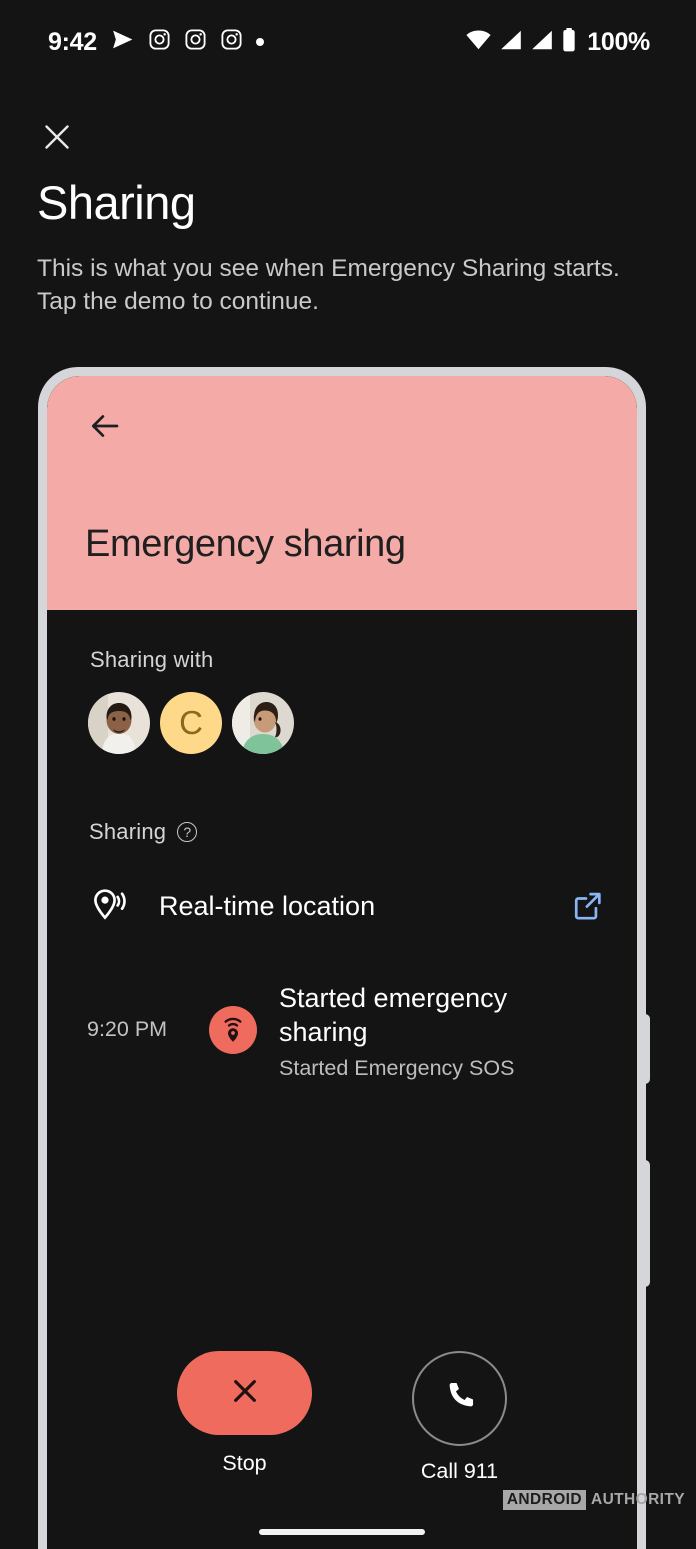 This screenshot has height=1549, width=696. I want to click on timeline-title: Started emergency sharing, so click(393, 1015).